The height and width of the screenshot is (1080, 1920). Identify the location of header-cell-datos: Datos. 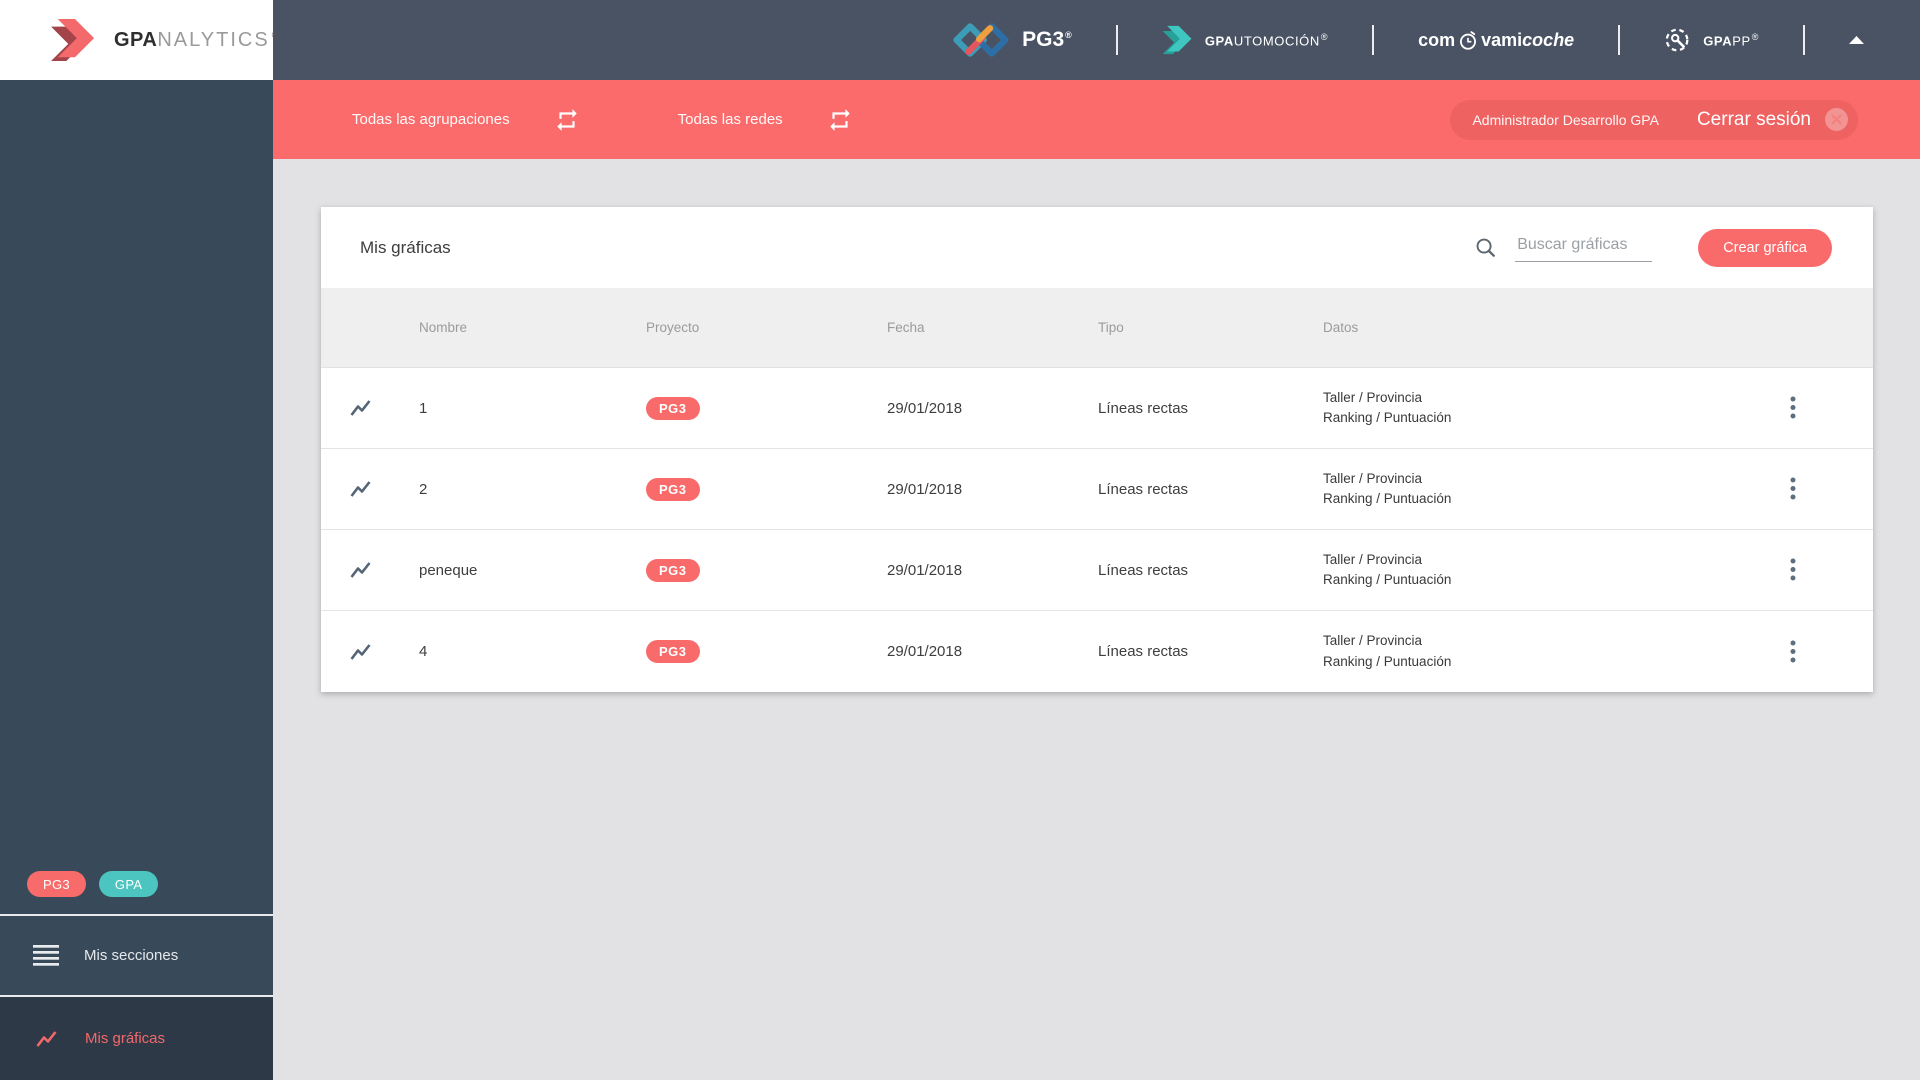
(1341, 327).